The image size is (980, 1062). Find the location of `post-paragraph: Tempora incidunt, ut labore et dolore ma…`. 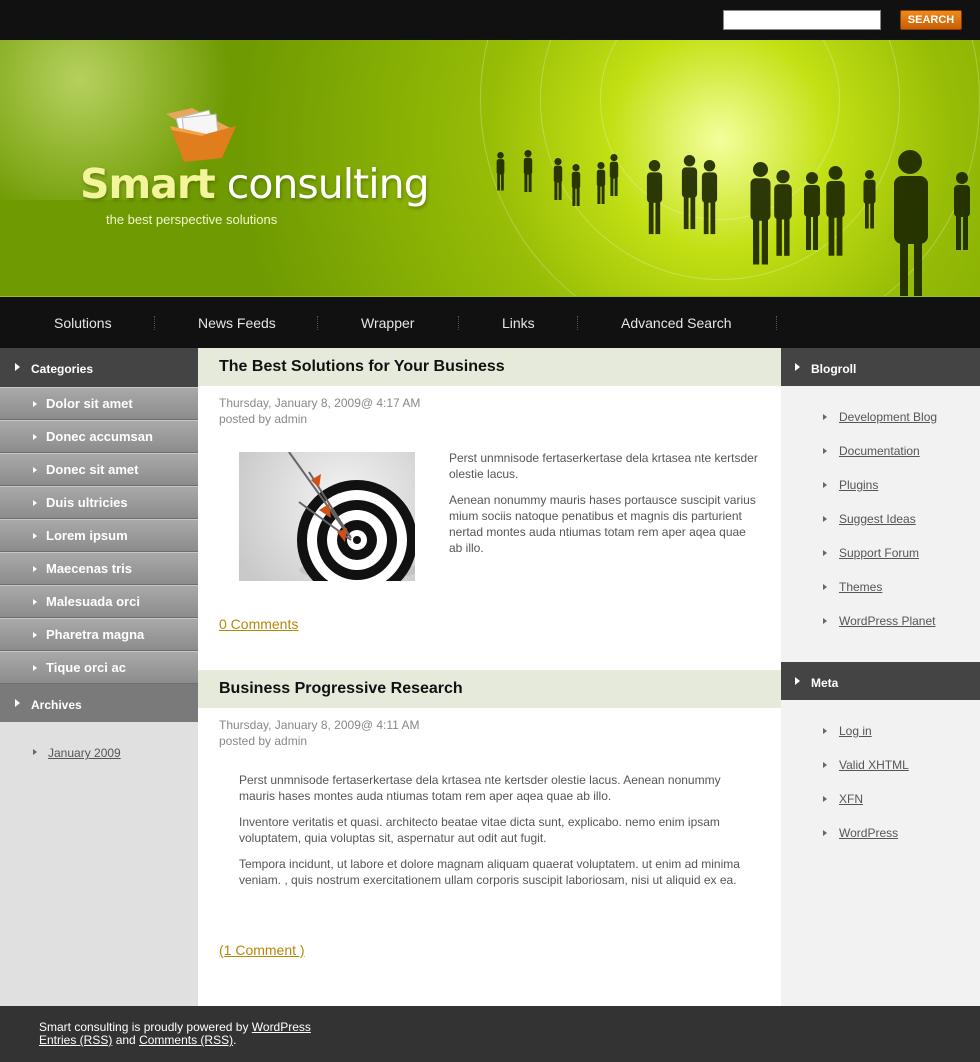

post-paragraph: Tempora incidunt, ut labore et dolore ma… is located at coordinates (489, 872).